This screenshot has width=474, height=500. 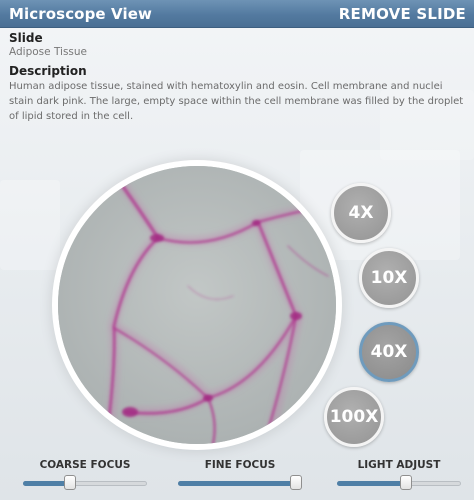 I want to click on description-heading: Description, so click(x=48, y=71).